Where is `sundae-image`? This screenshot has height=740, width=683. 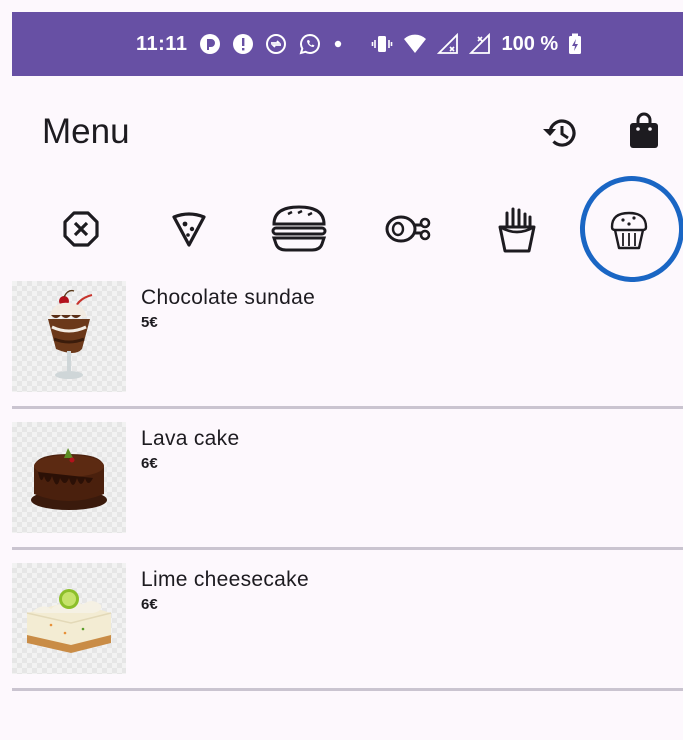
sundae-image is located at coordinates (70, 334).